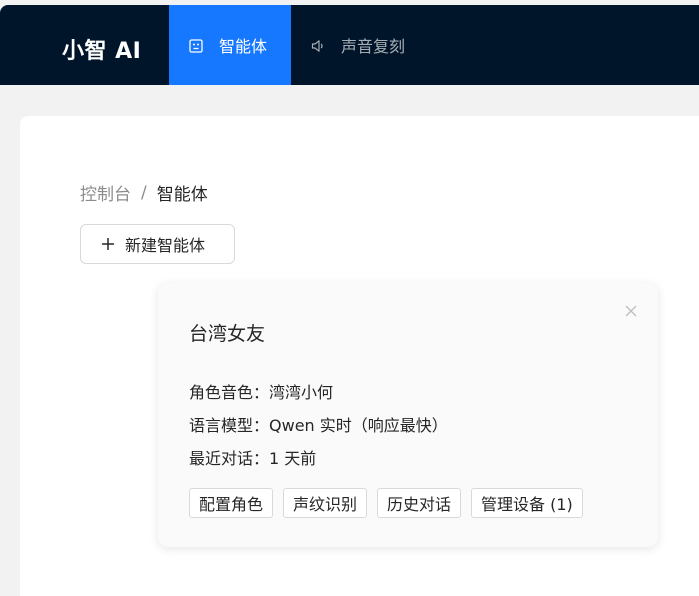 The image size is (699, 596). Describe the element at coordinates (631, 312) in the screenshot. I see `close-icon` at that location.